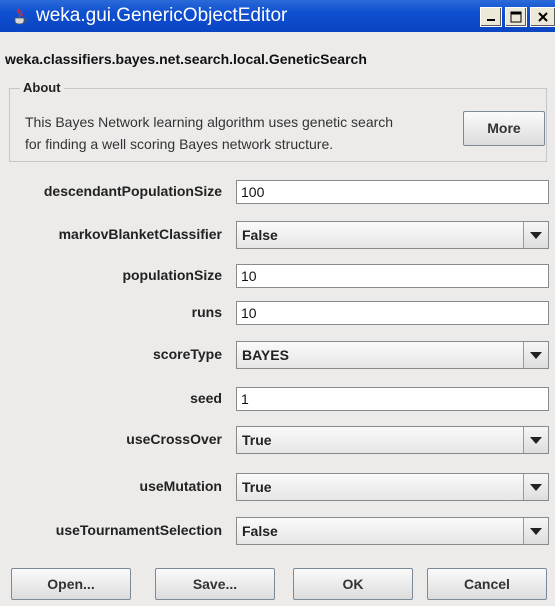 The height and width of the screenshot is (606, 555). What do you see at coordinates (392, 355) in the screenshot?
I see `score-type-dropdown: BAYES` at bounding box center [392, 355].